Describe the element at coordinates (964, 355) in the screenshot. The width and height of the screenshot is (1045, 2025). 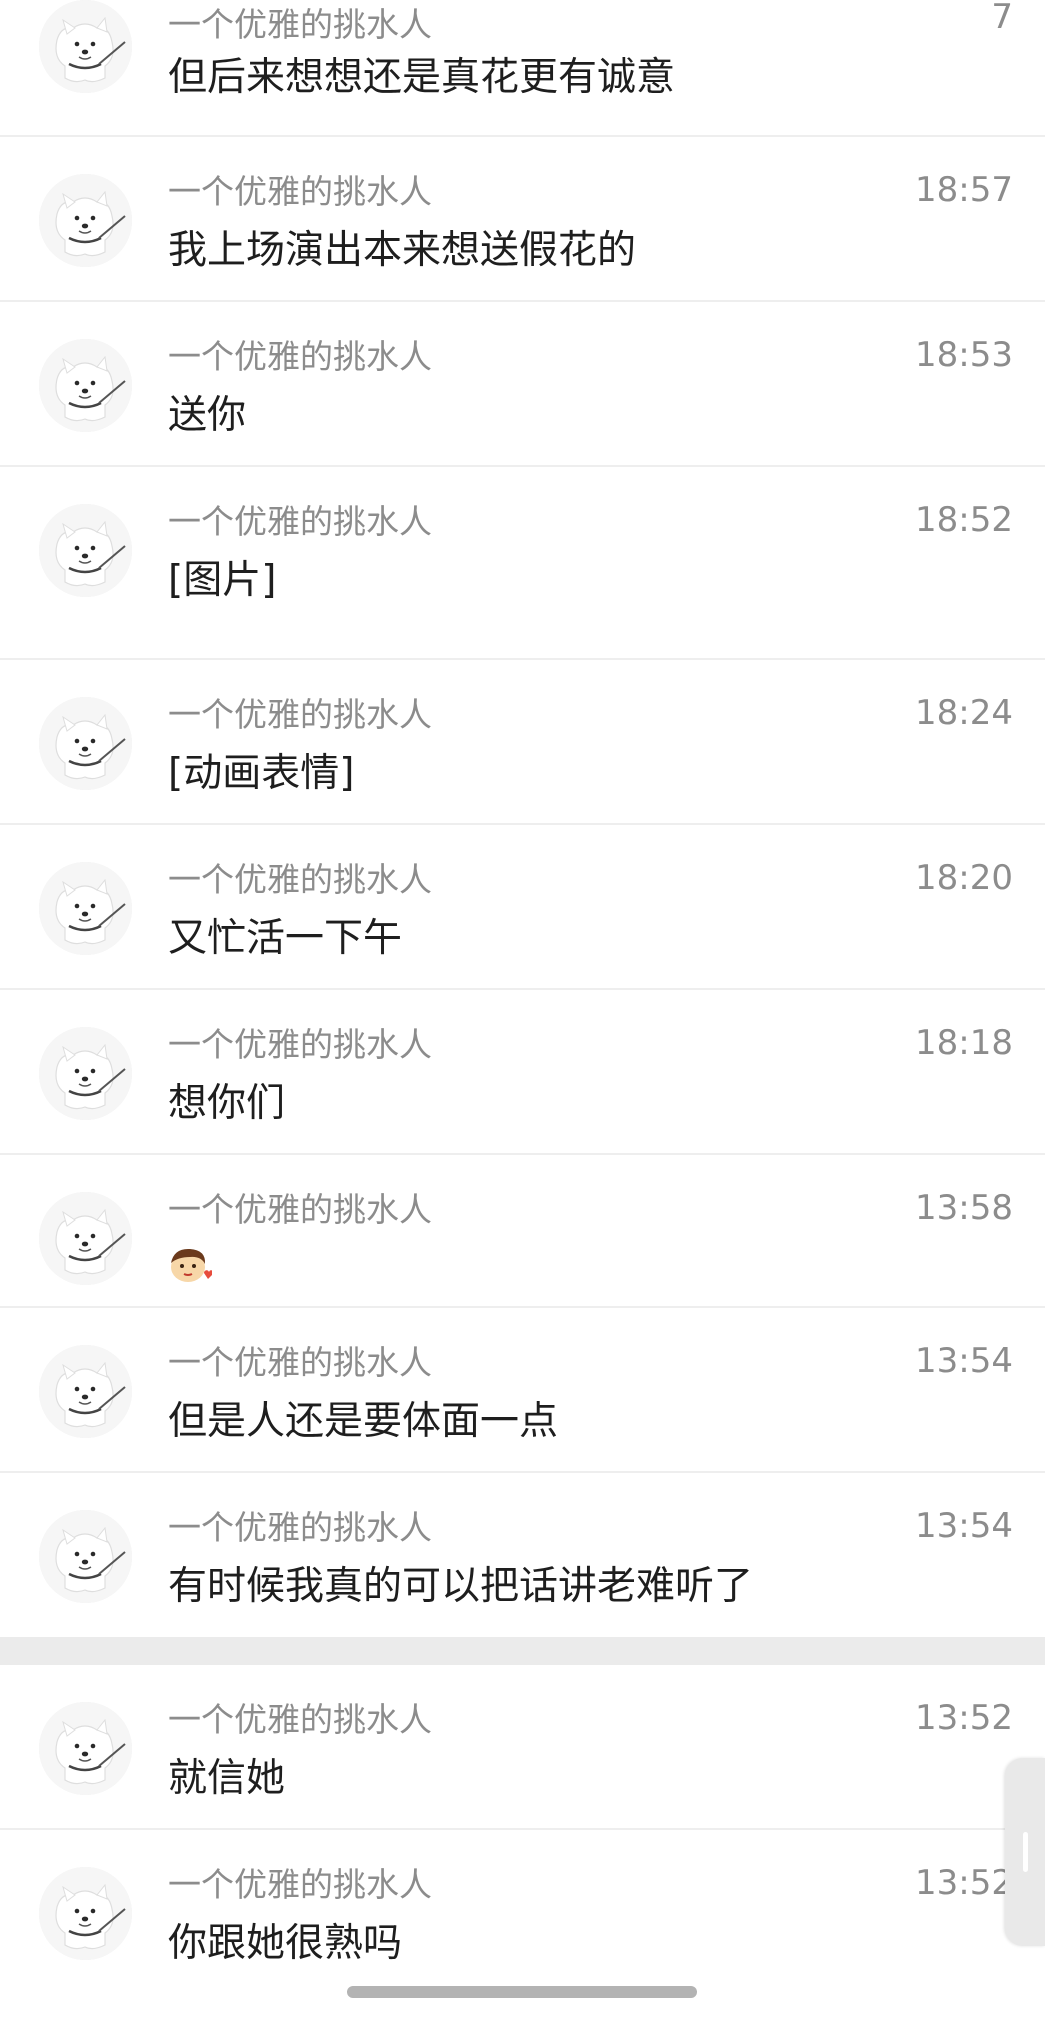
I see `message-time: 18:53` at that location.